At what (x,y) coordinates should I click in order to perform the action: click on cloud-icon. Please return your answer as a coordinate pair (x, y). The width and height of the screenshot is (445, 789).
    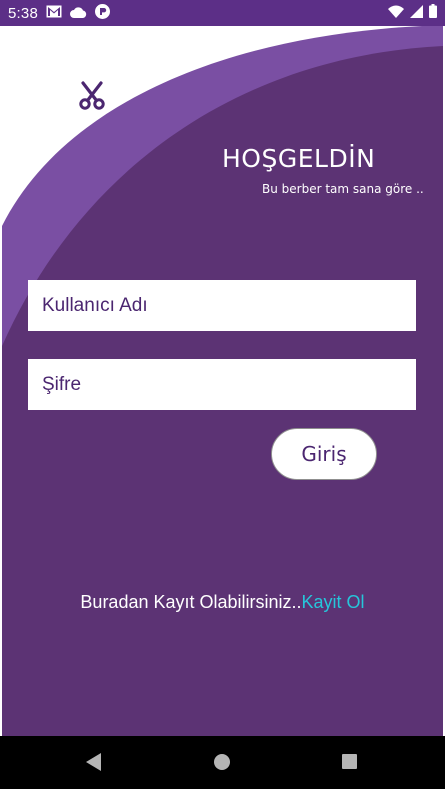
    Looking at the image, I should click on (78, 13).